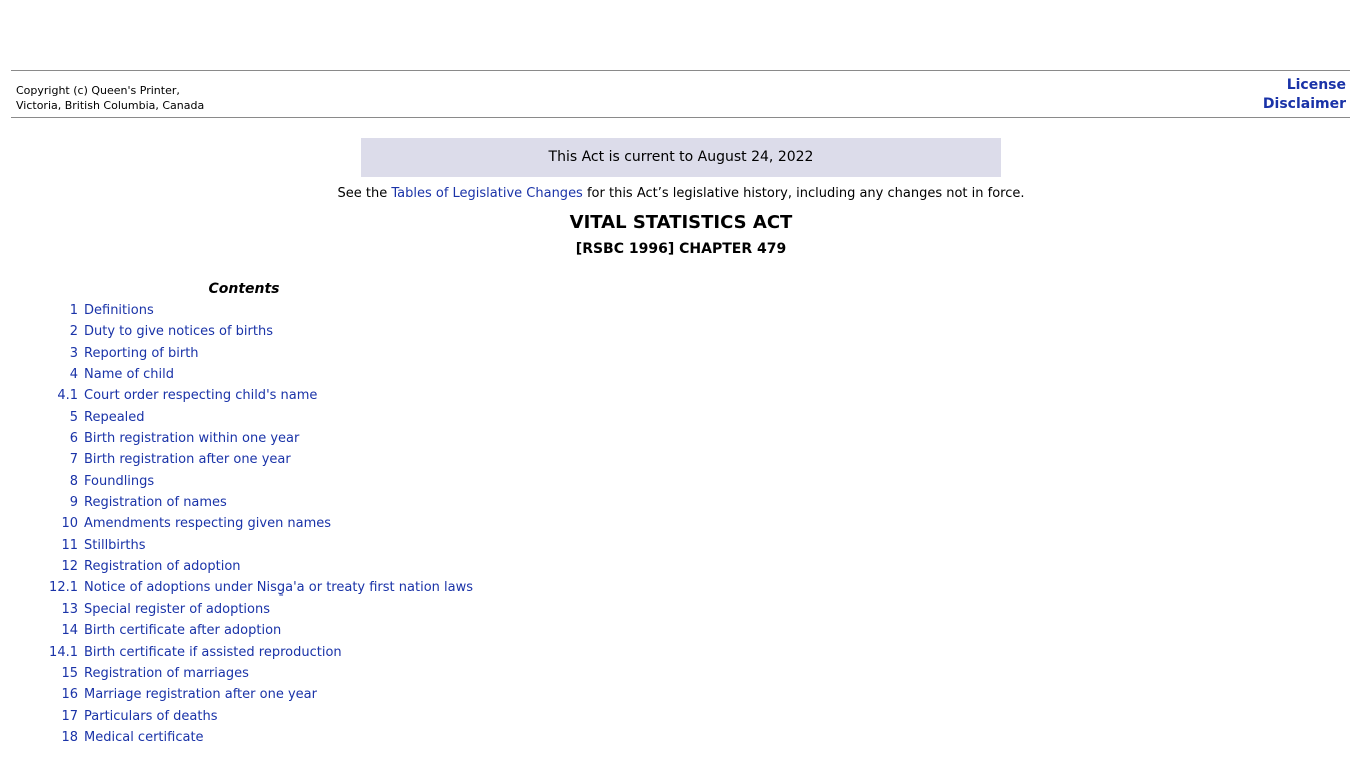  Describe the element at coordinates (39, 738) in the screenshot. I see `toc-section-number-link: 18` at that location.